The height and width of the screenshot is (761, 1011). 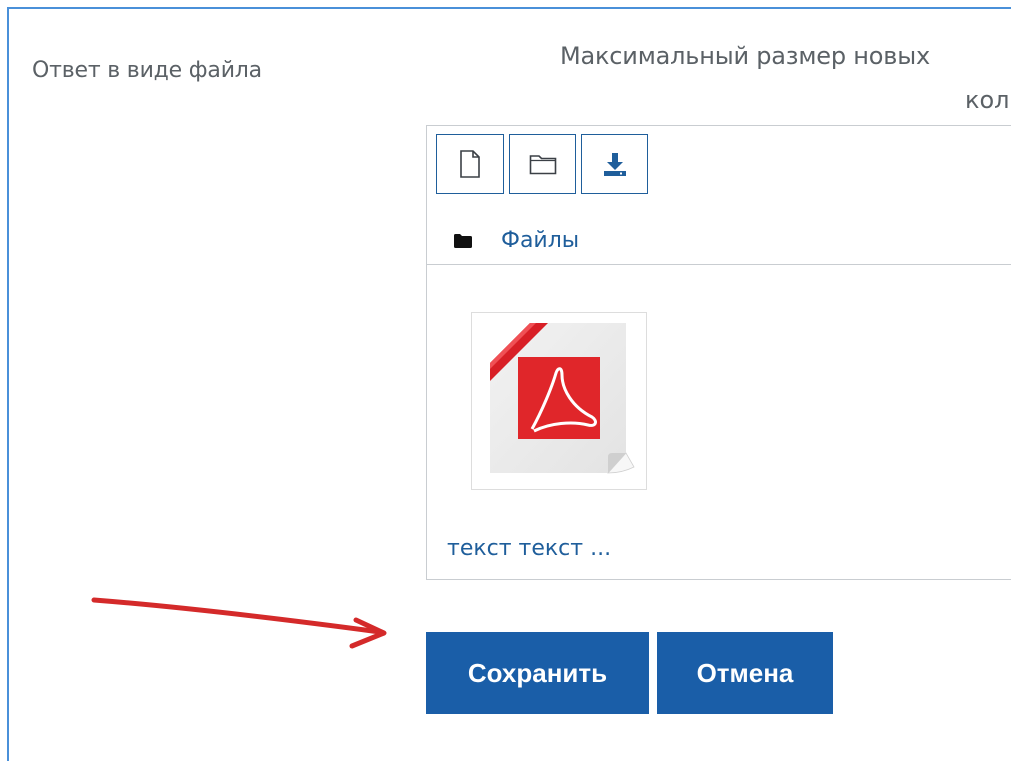 I want to click on cancel-button: Отмена, so click(x=745, y=673).